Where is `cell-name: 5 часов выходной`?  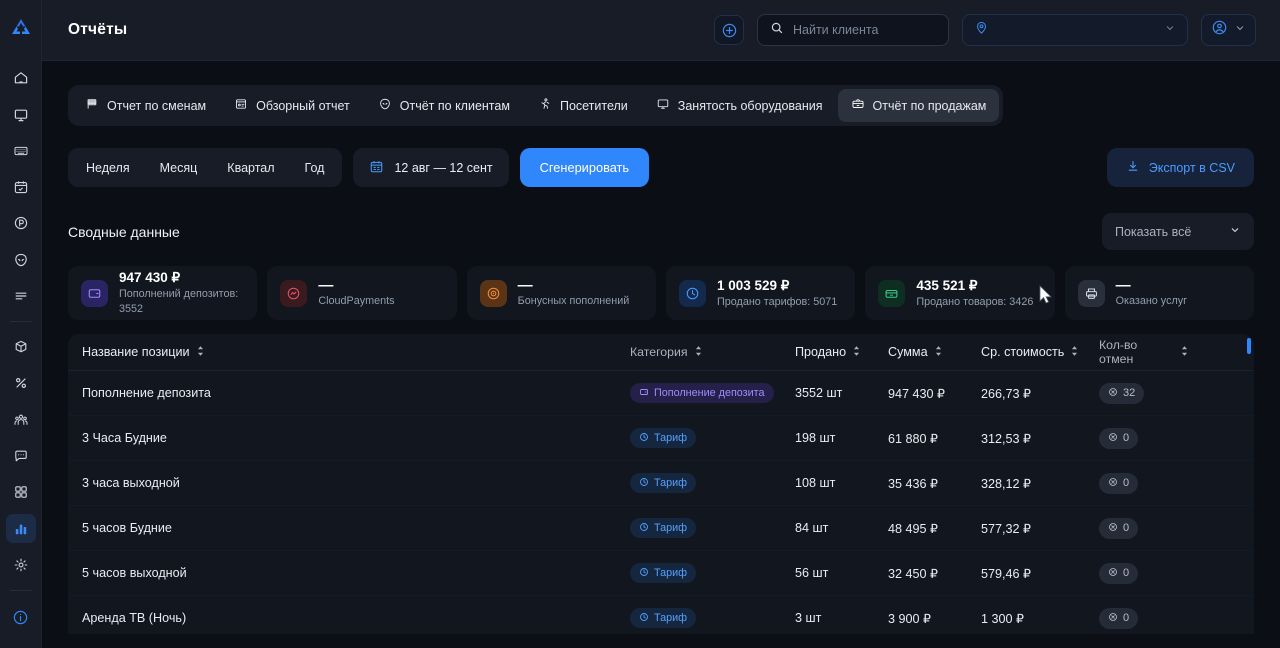 cell-name: 5 часов выходной is located at coordinates (134, 573).